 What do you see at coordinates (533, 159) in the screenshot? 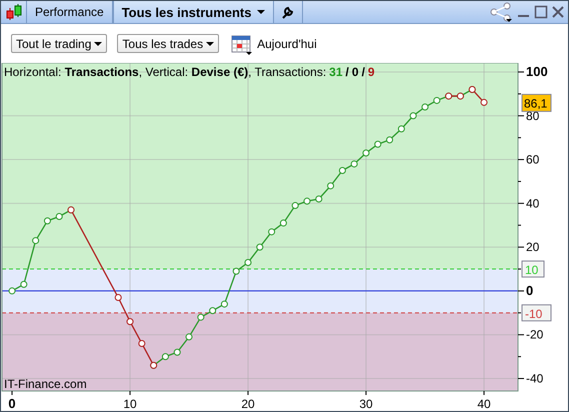
I see `y-axis-label: 60` at bounding box center [533, 159].